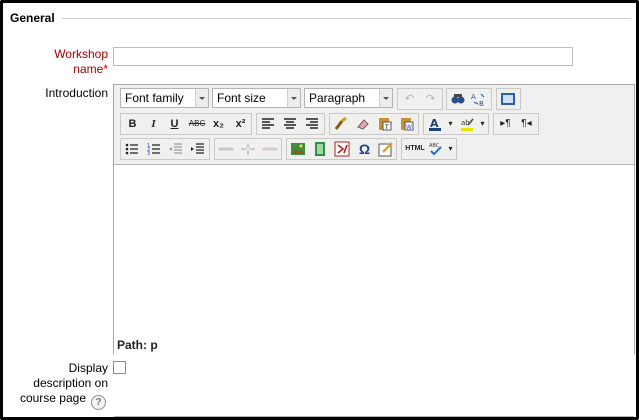  I want to click on toolbar-row-3: 123 Ω HTML ABC ▾, so click(373, 149).